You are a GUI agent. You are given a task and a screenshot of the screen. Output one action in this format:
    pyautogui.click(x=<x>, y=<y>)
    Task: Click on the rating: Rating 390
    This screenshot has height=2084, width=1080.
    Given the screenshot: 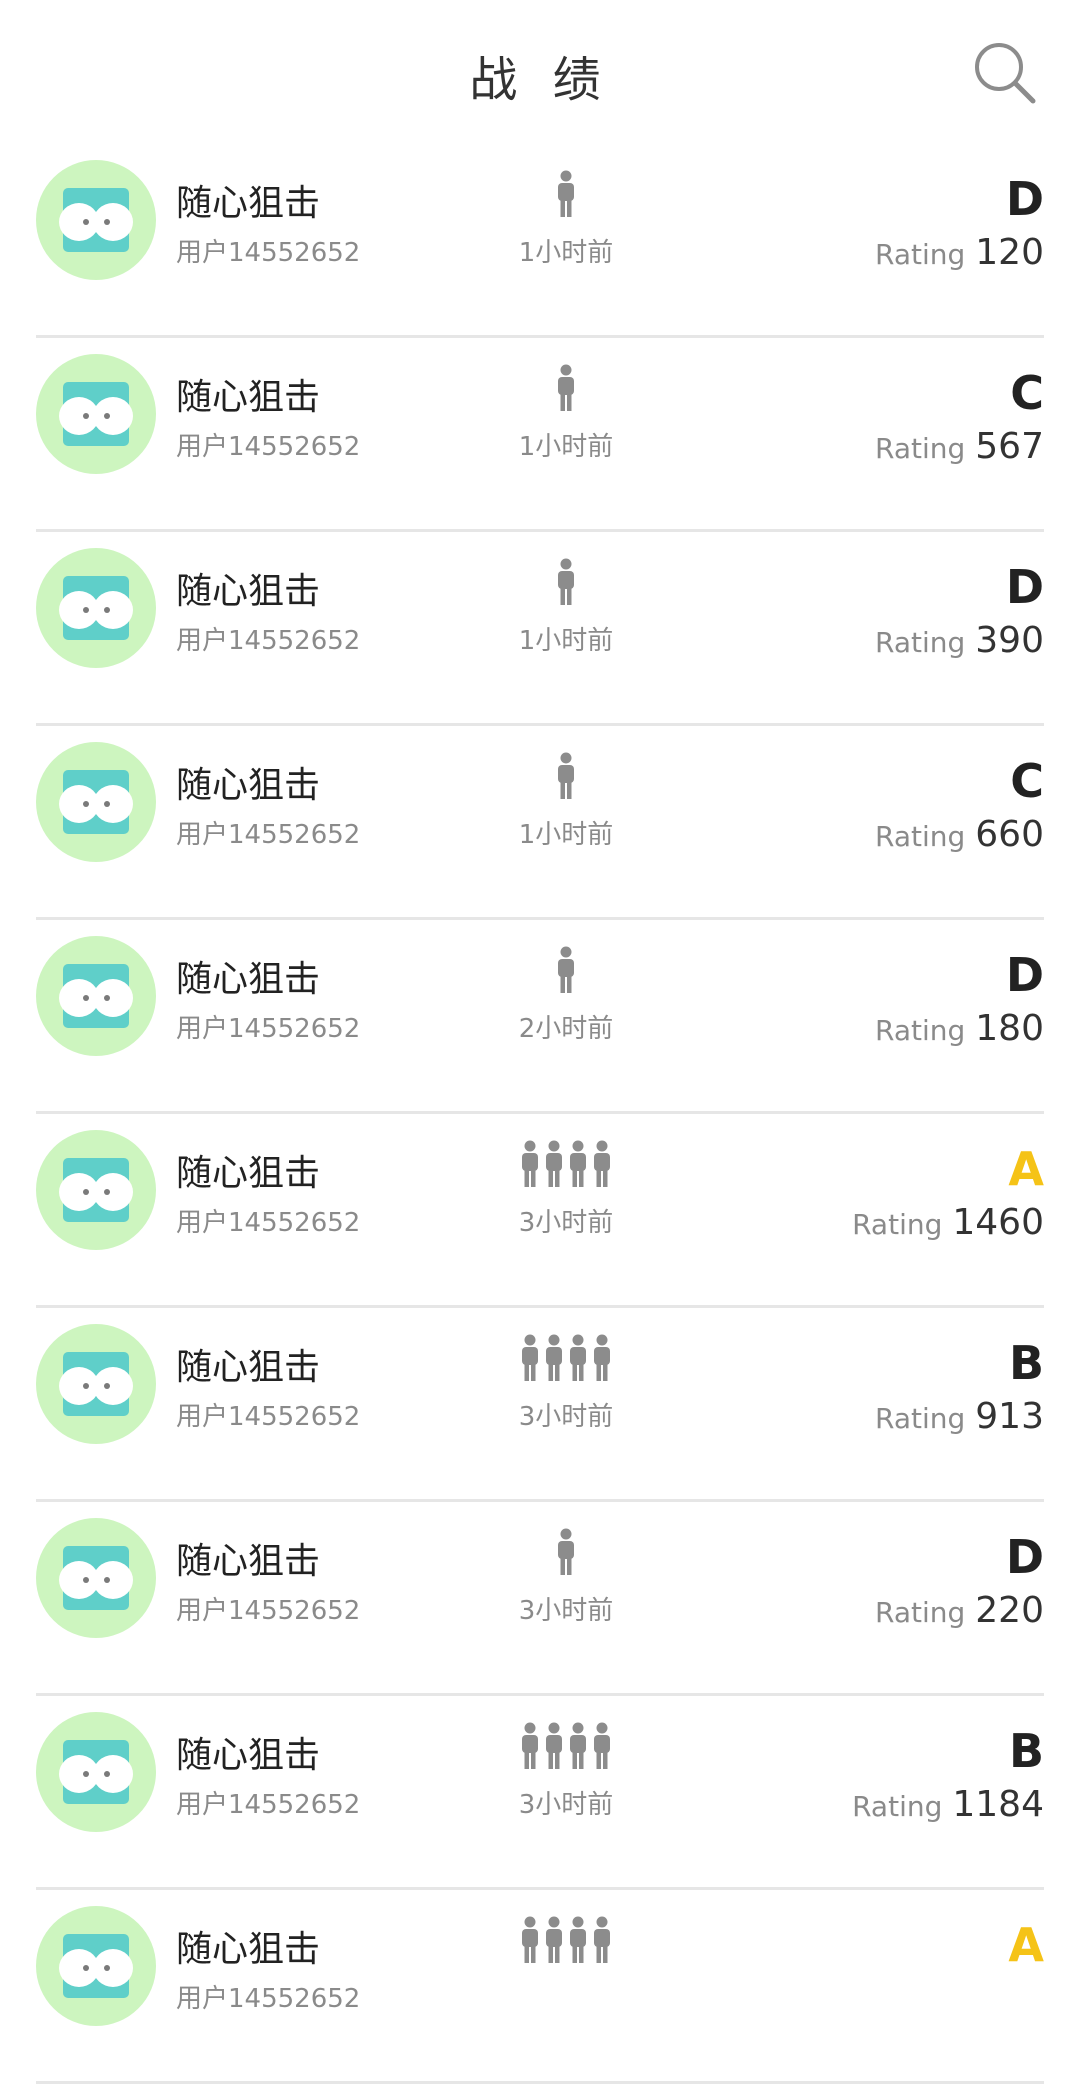 What is the action you would take?
    pyautogui.click(x=959, y=640)
    